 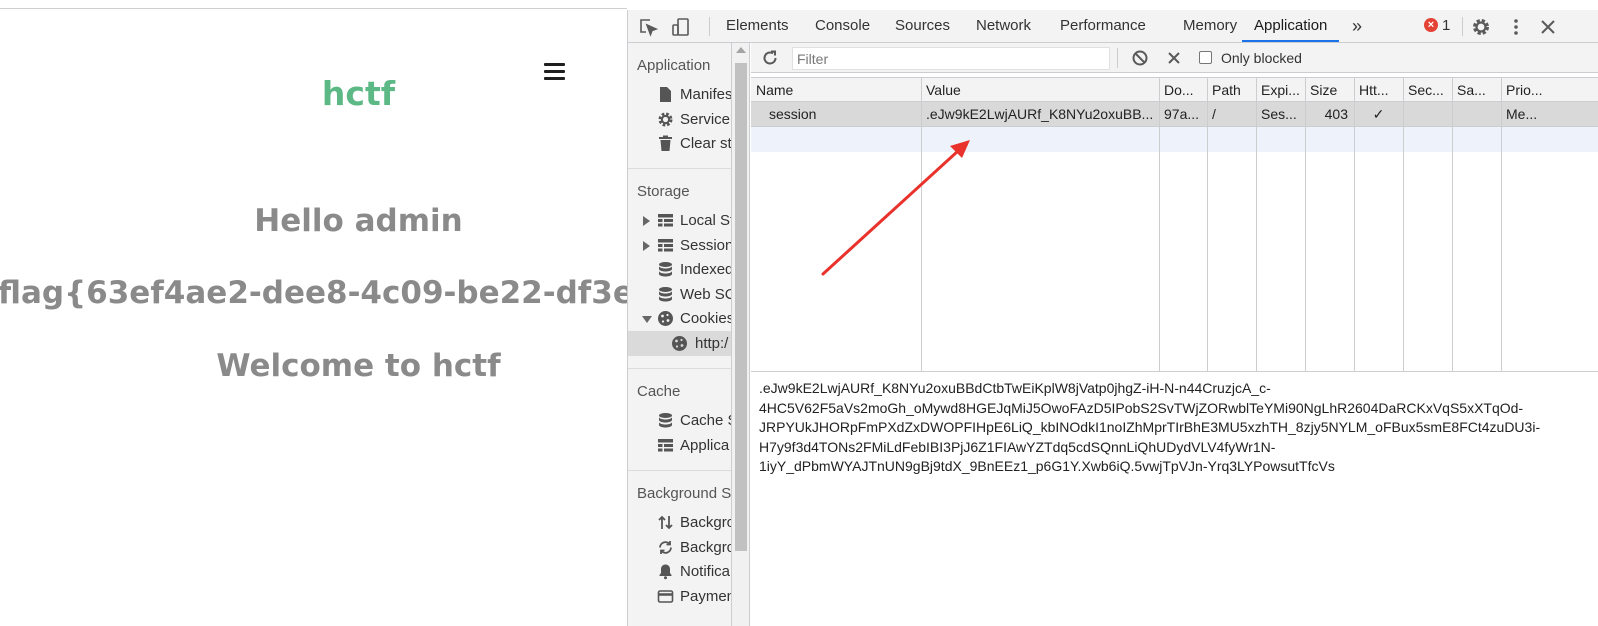 What do you see at coordinates (679, 547) in the screenshot?
I see `sidebar-item-background-sync: Backgro` at bounding box center [679, 547].